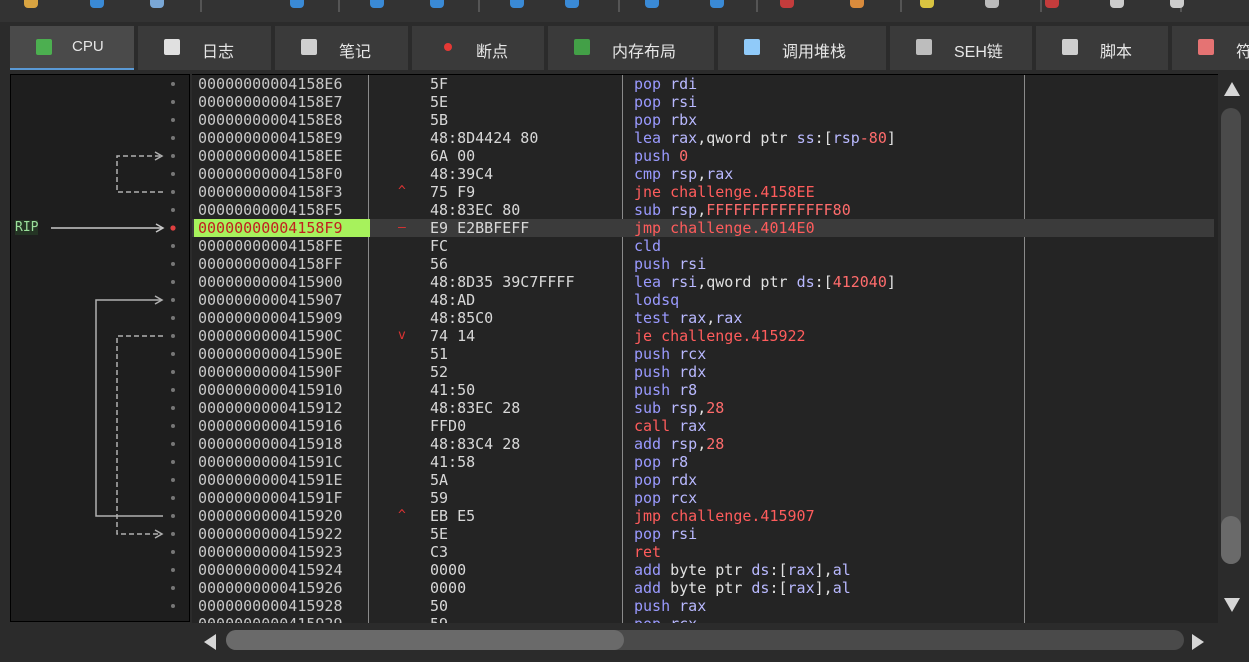 The image size is (1249, 662). Describe the element at coordinates (439, 552) in the screenshot. I see `bytes-cell: C3` at that location.